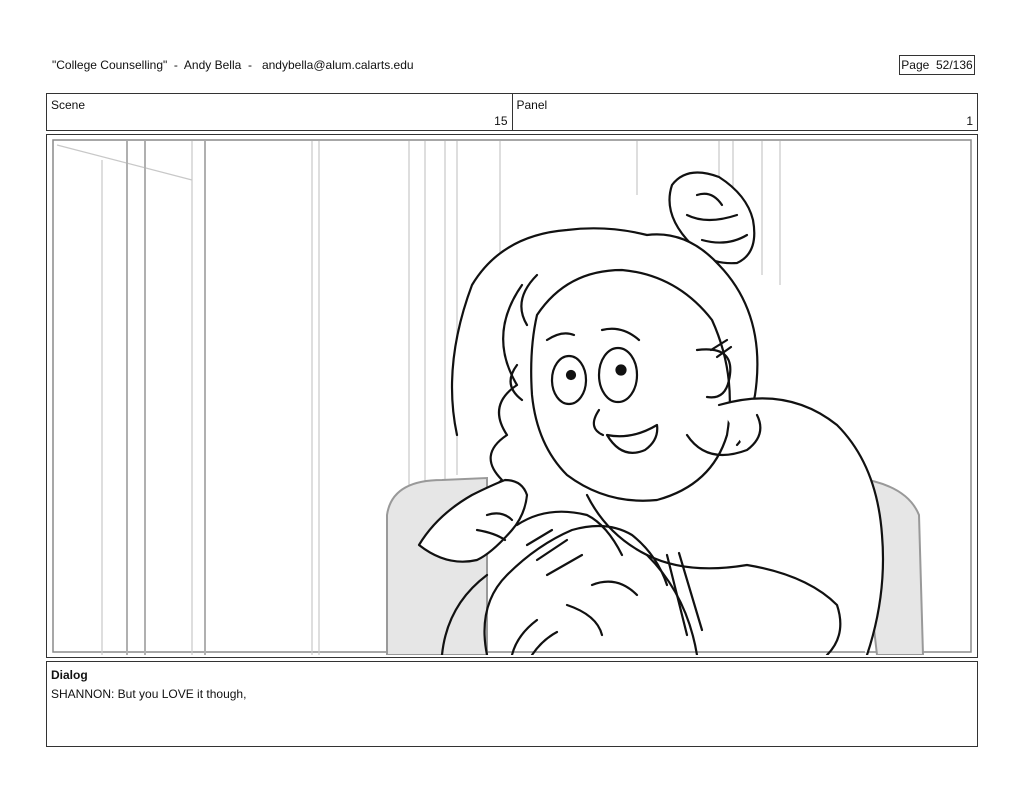  What do you see at coordinates (149, 694) in the screenshot?
I see `dialog-text: SHANNON: But you LOVE it though,` at bounding box center [149, 694].